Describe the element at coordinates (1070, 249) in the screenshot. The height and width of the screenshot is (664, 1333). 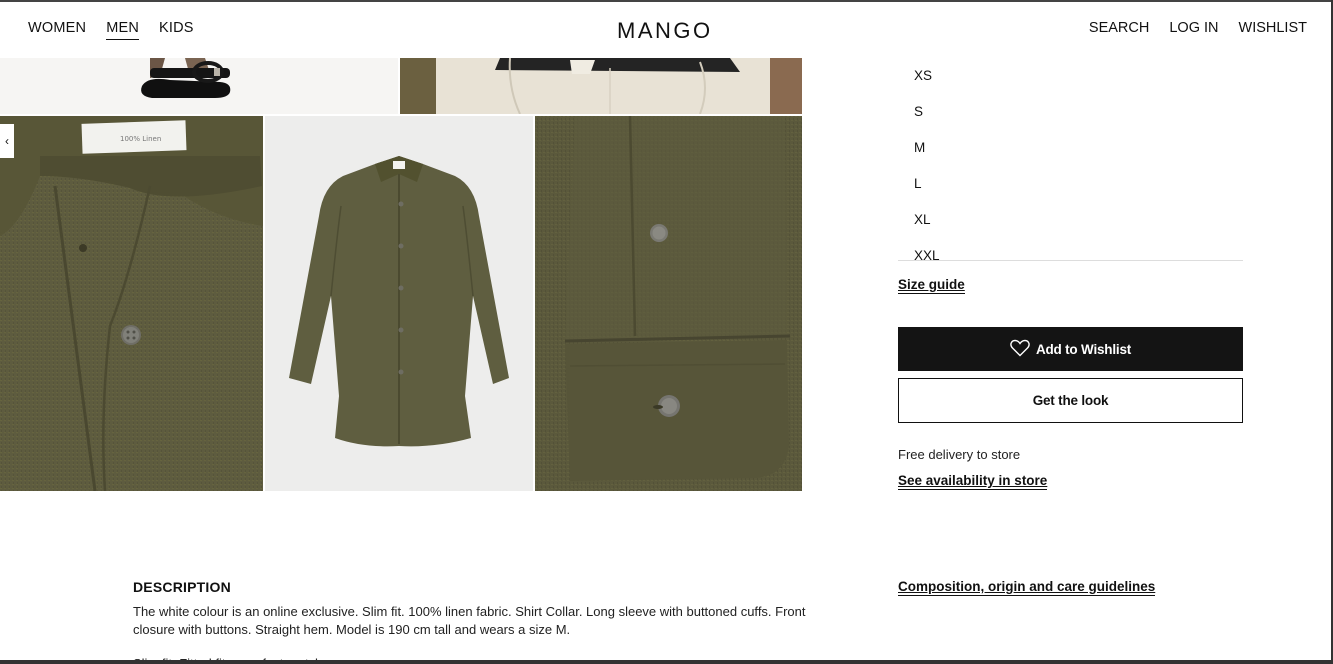
I see `size-option-xxl: XXL` at that location.